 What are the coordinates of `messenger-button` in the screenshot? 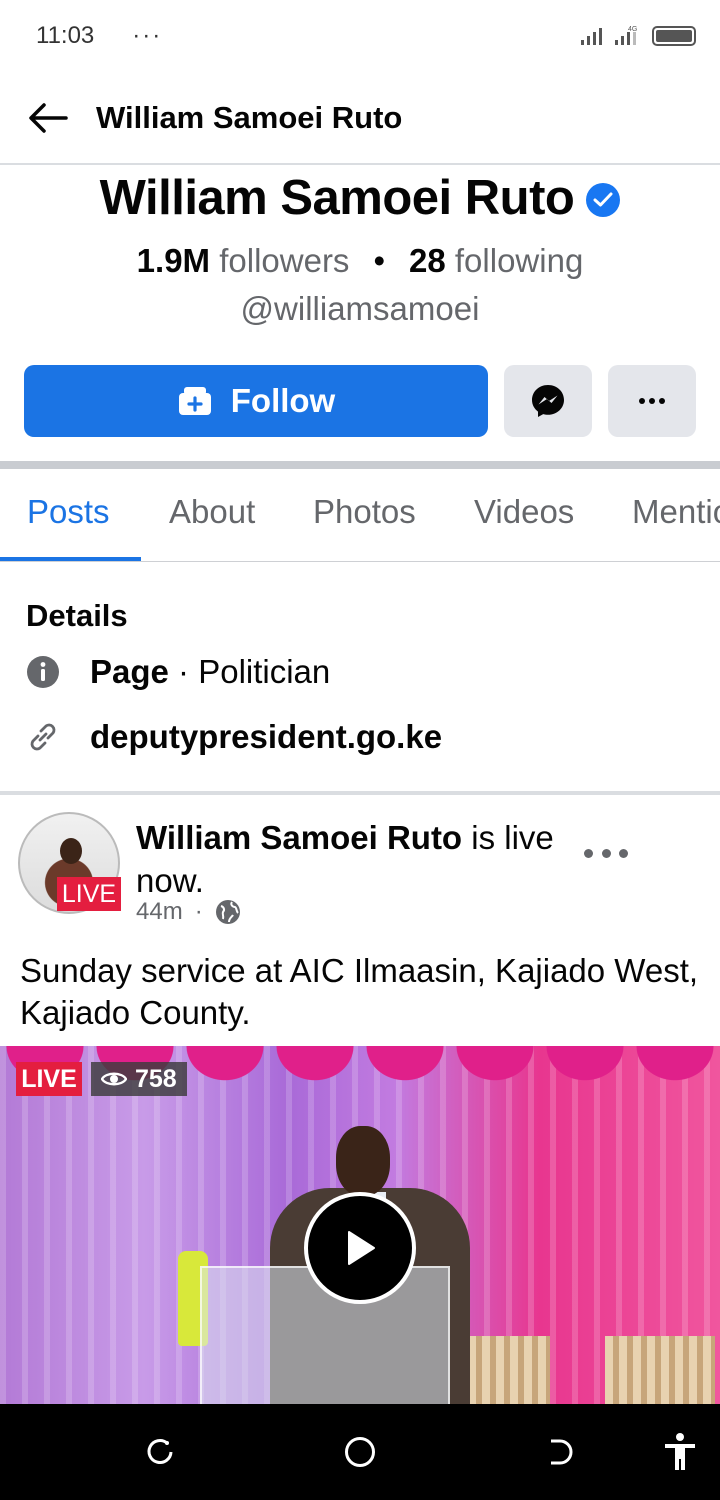 It's located at (548, 401).